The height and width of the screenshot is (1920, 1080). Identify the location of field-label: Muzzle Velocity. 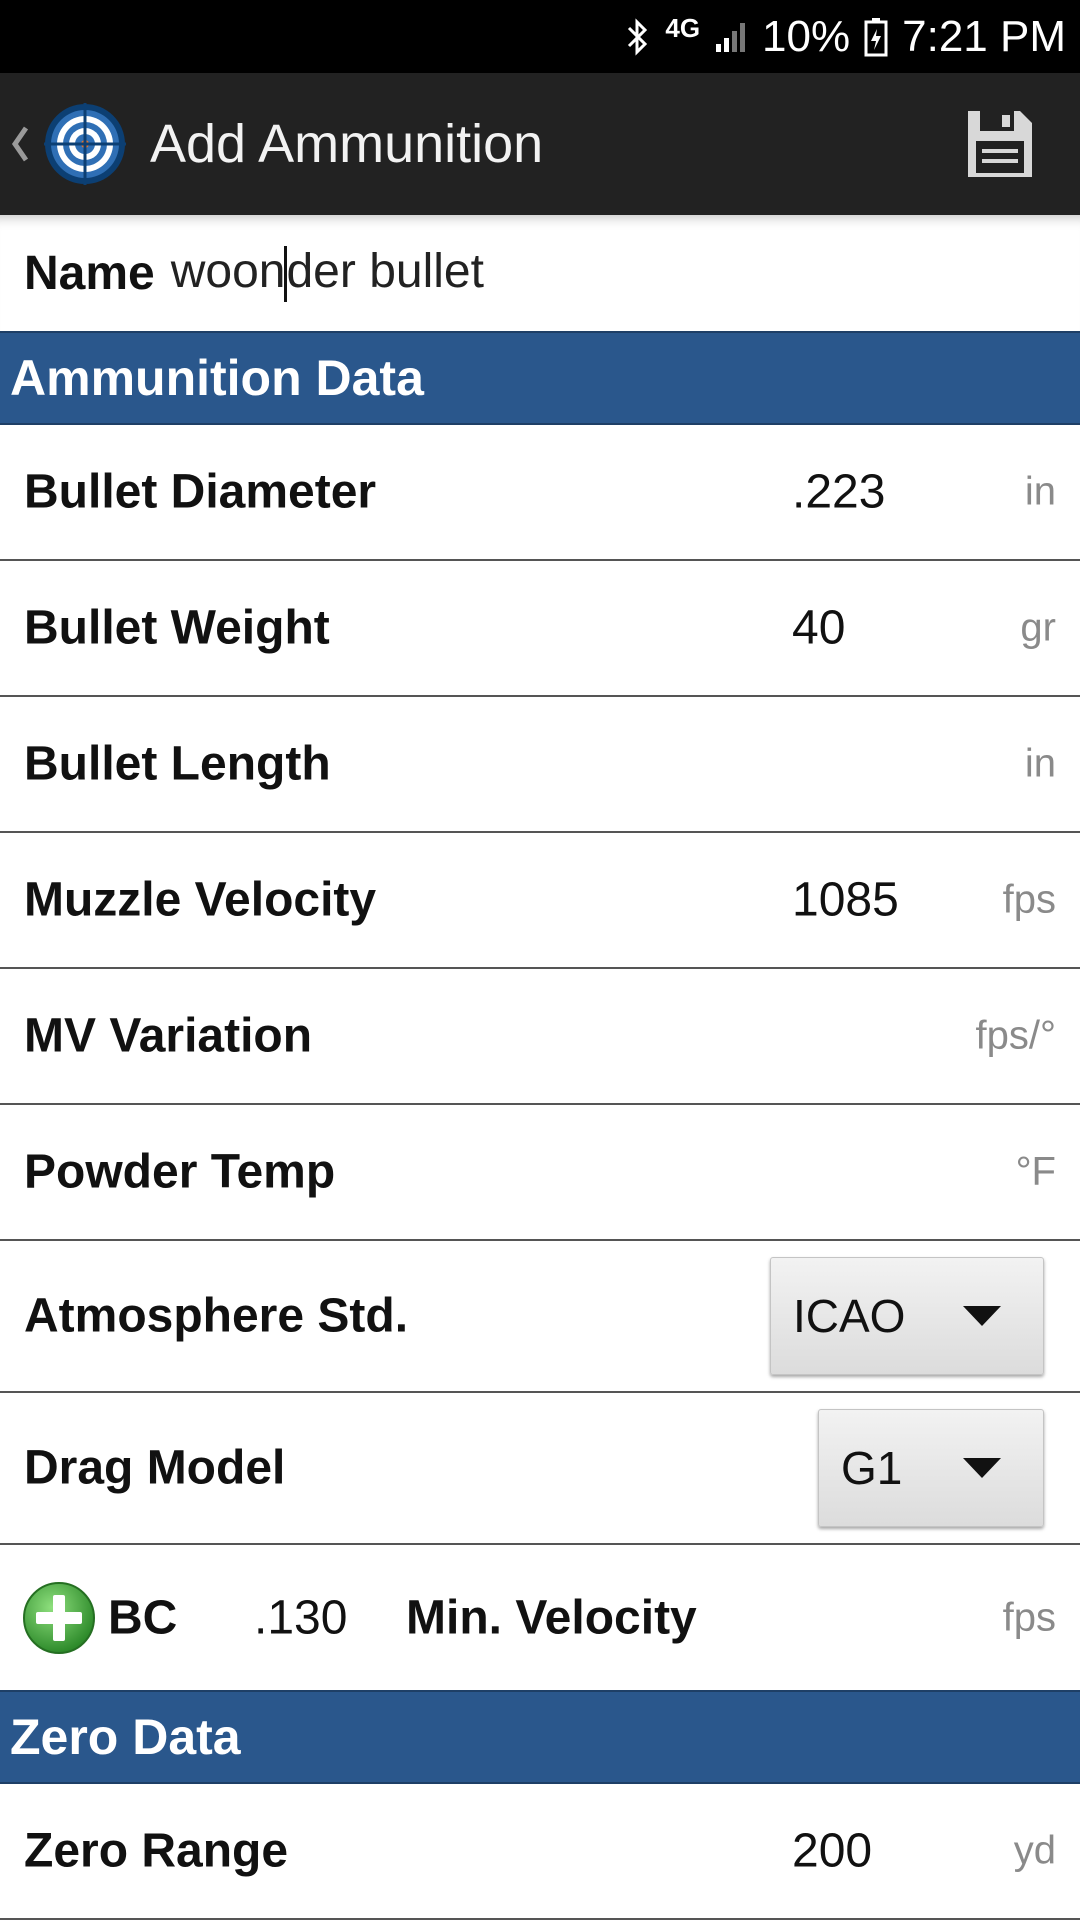
(200, 900).